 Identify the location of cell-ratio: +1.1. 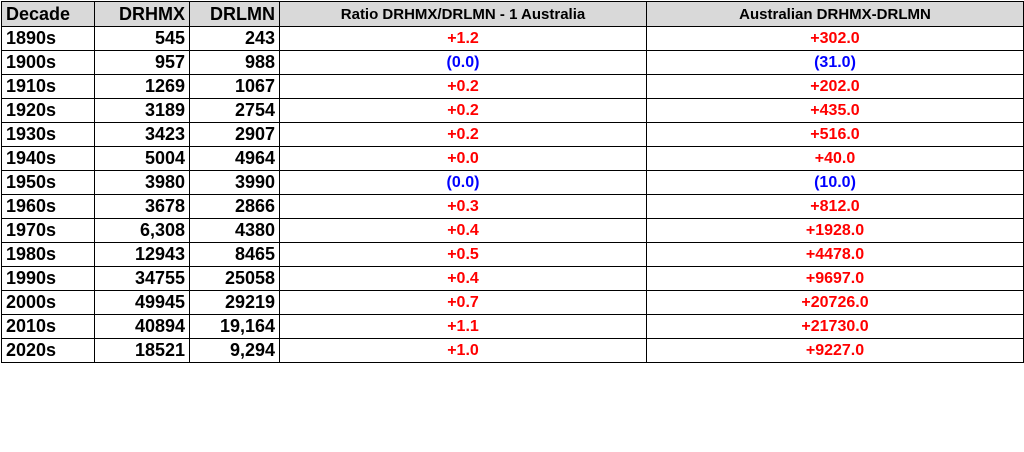
(463, 326).